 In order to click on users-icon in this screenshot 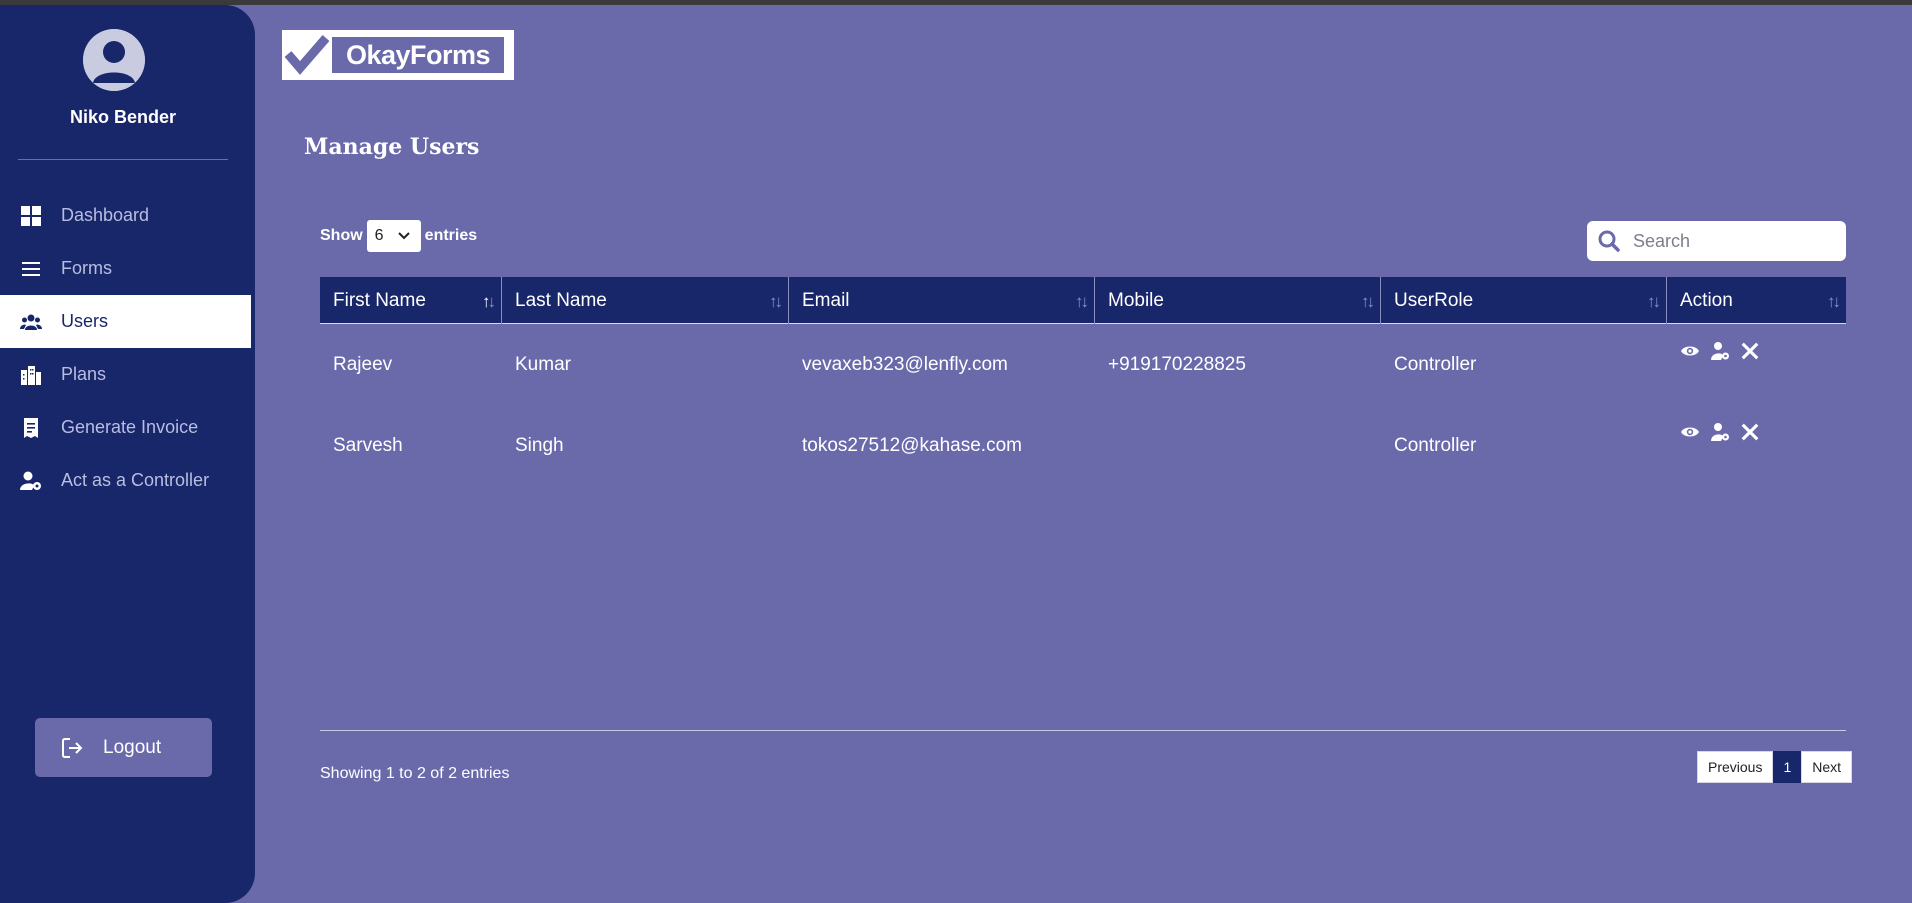, I will do `click(31, 322)`.